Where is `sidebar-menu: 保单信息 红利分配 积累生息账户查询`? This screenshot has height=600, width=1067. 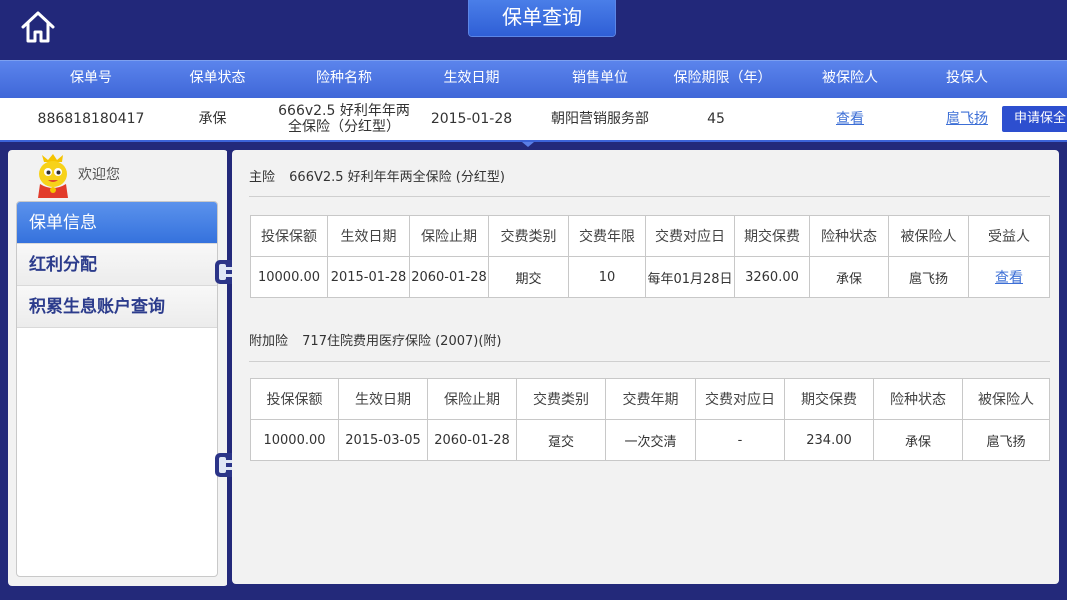
sidebar-menu: 保单信息 红利分配 积累生息账户查询 is located at coordinates (117, 389).